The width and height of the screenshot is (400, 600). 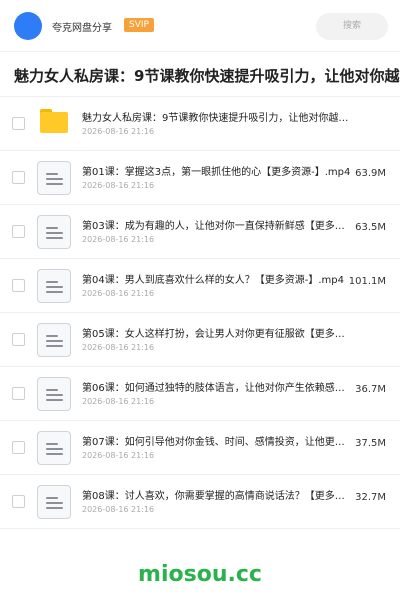 What do you see at coordinates (218, 494) in the screenshot?
I see `file-name: 第08课：讨人喜欢，你需要掌握的高情商说话法？【更多资源-】.mp4` at bounding box center [218, 494].